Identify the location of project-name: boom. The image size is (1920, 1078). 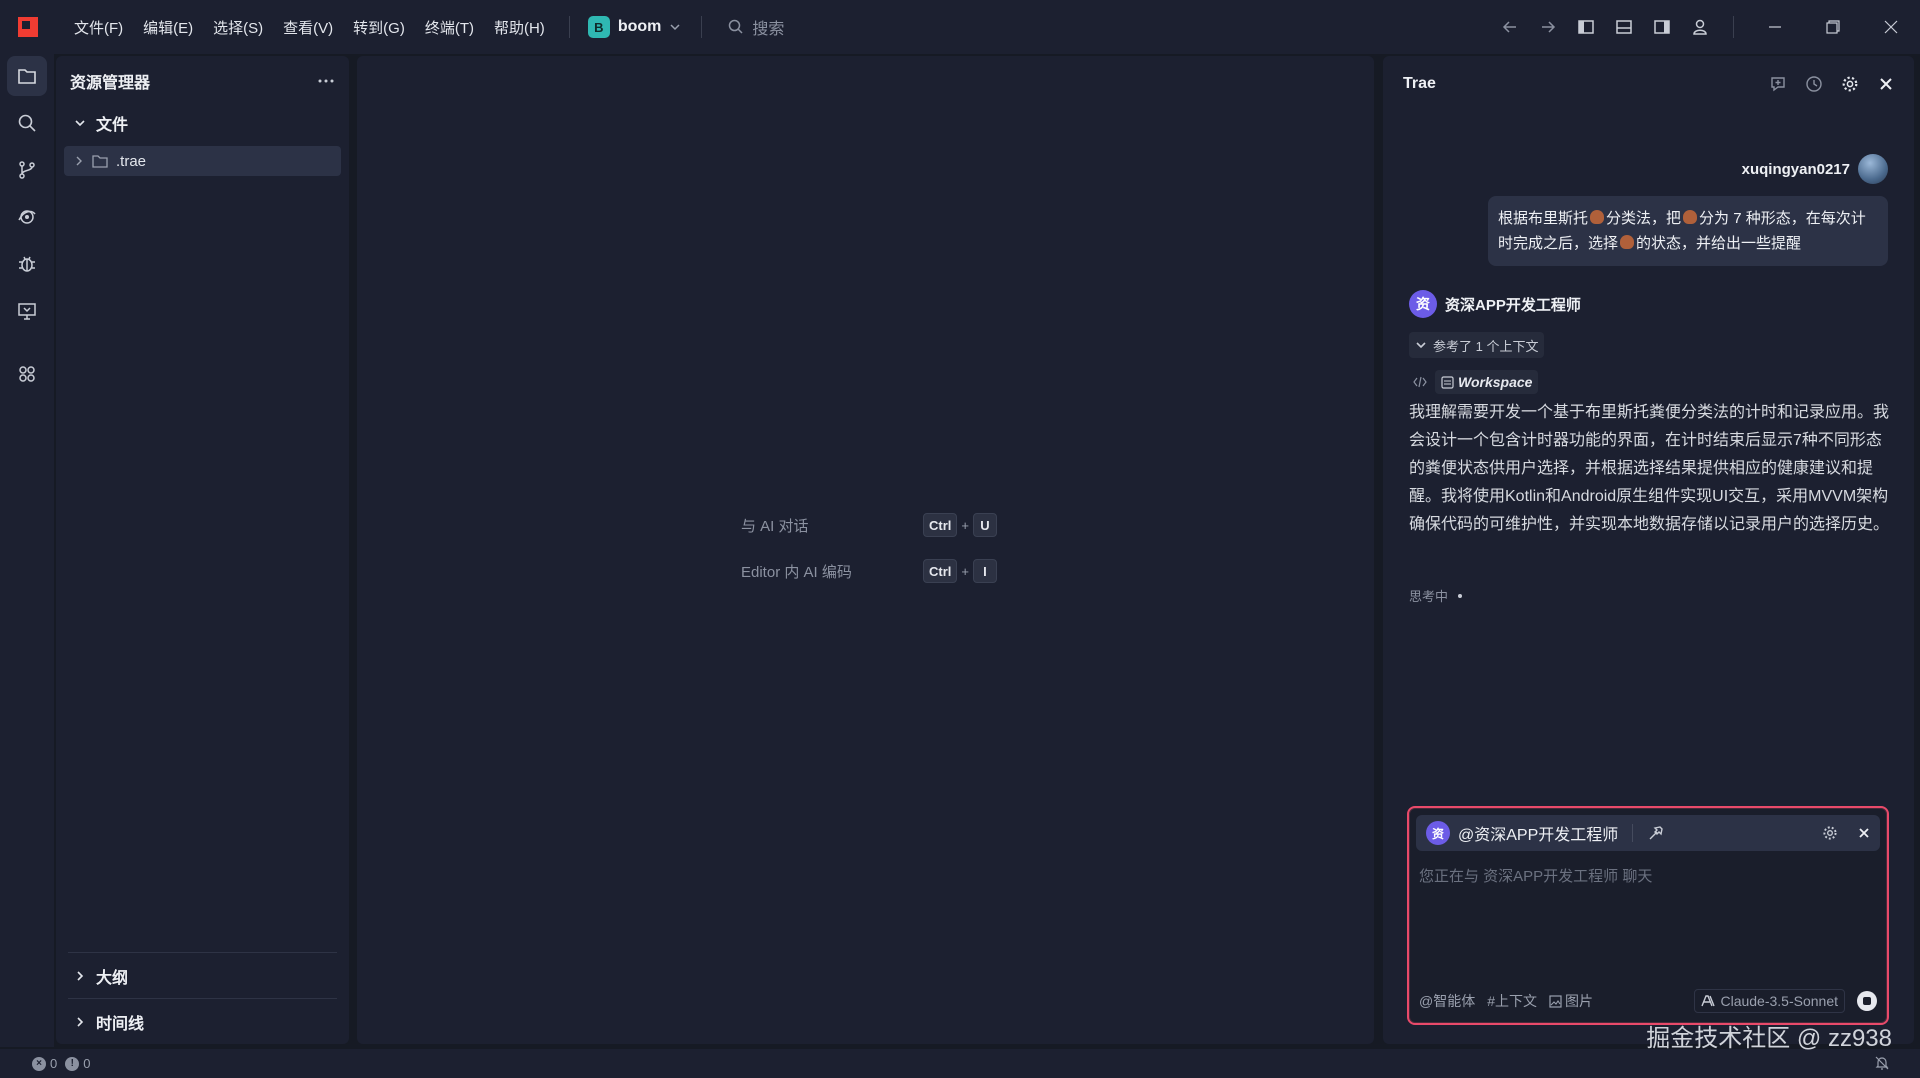
(639, 26).